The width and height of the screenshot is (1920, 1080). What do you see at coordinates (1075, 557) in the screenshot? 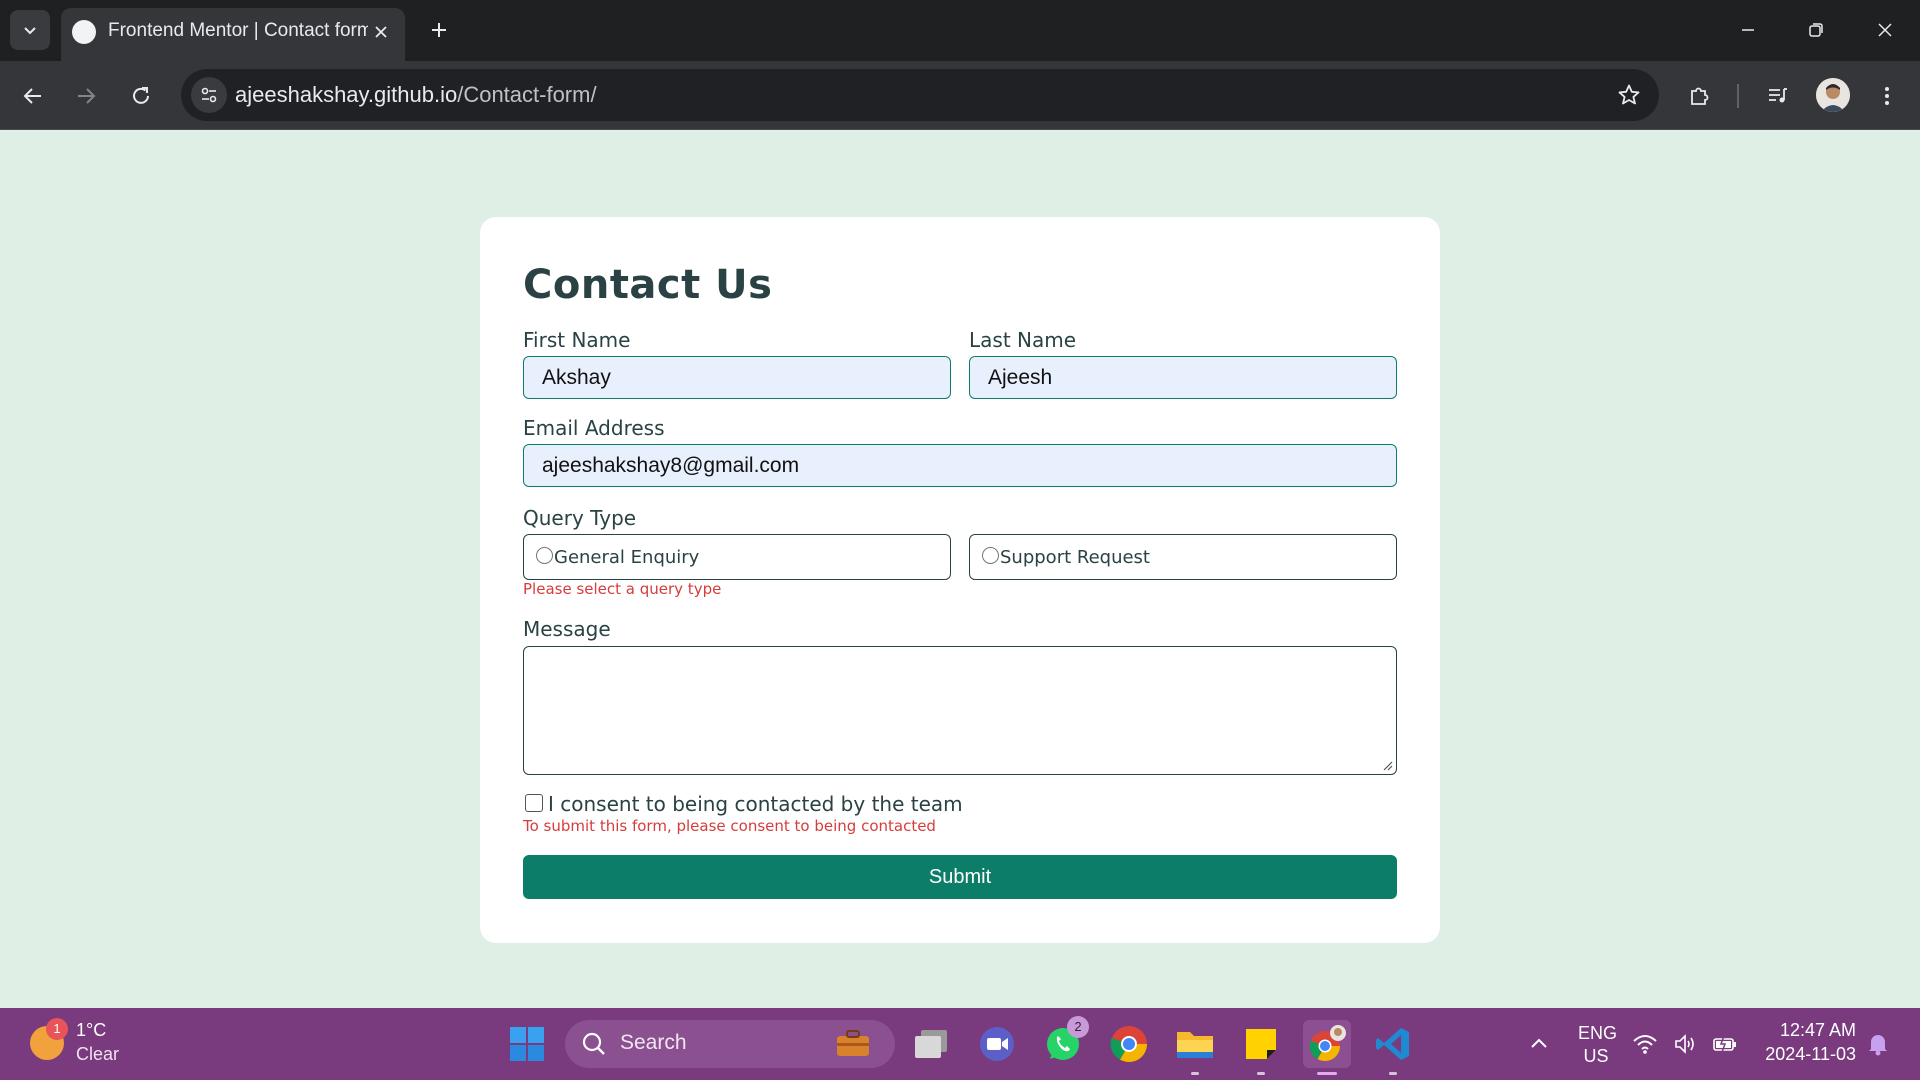
I see `radio-label-support-request: Support Request` at bounding box center [1075, 557].